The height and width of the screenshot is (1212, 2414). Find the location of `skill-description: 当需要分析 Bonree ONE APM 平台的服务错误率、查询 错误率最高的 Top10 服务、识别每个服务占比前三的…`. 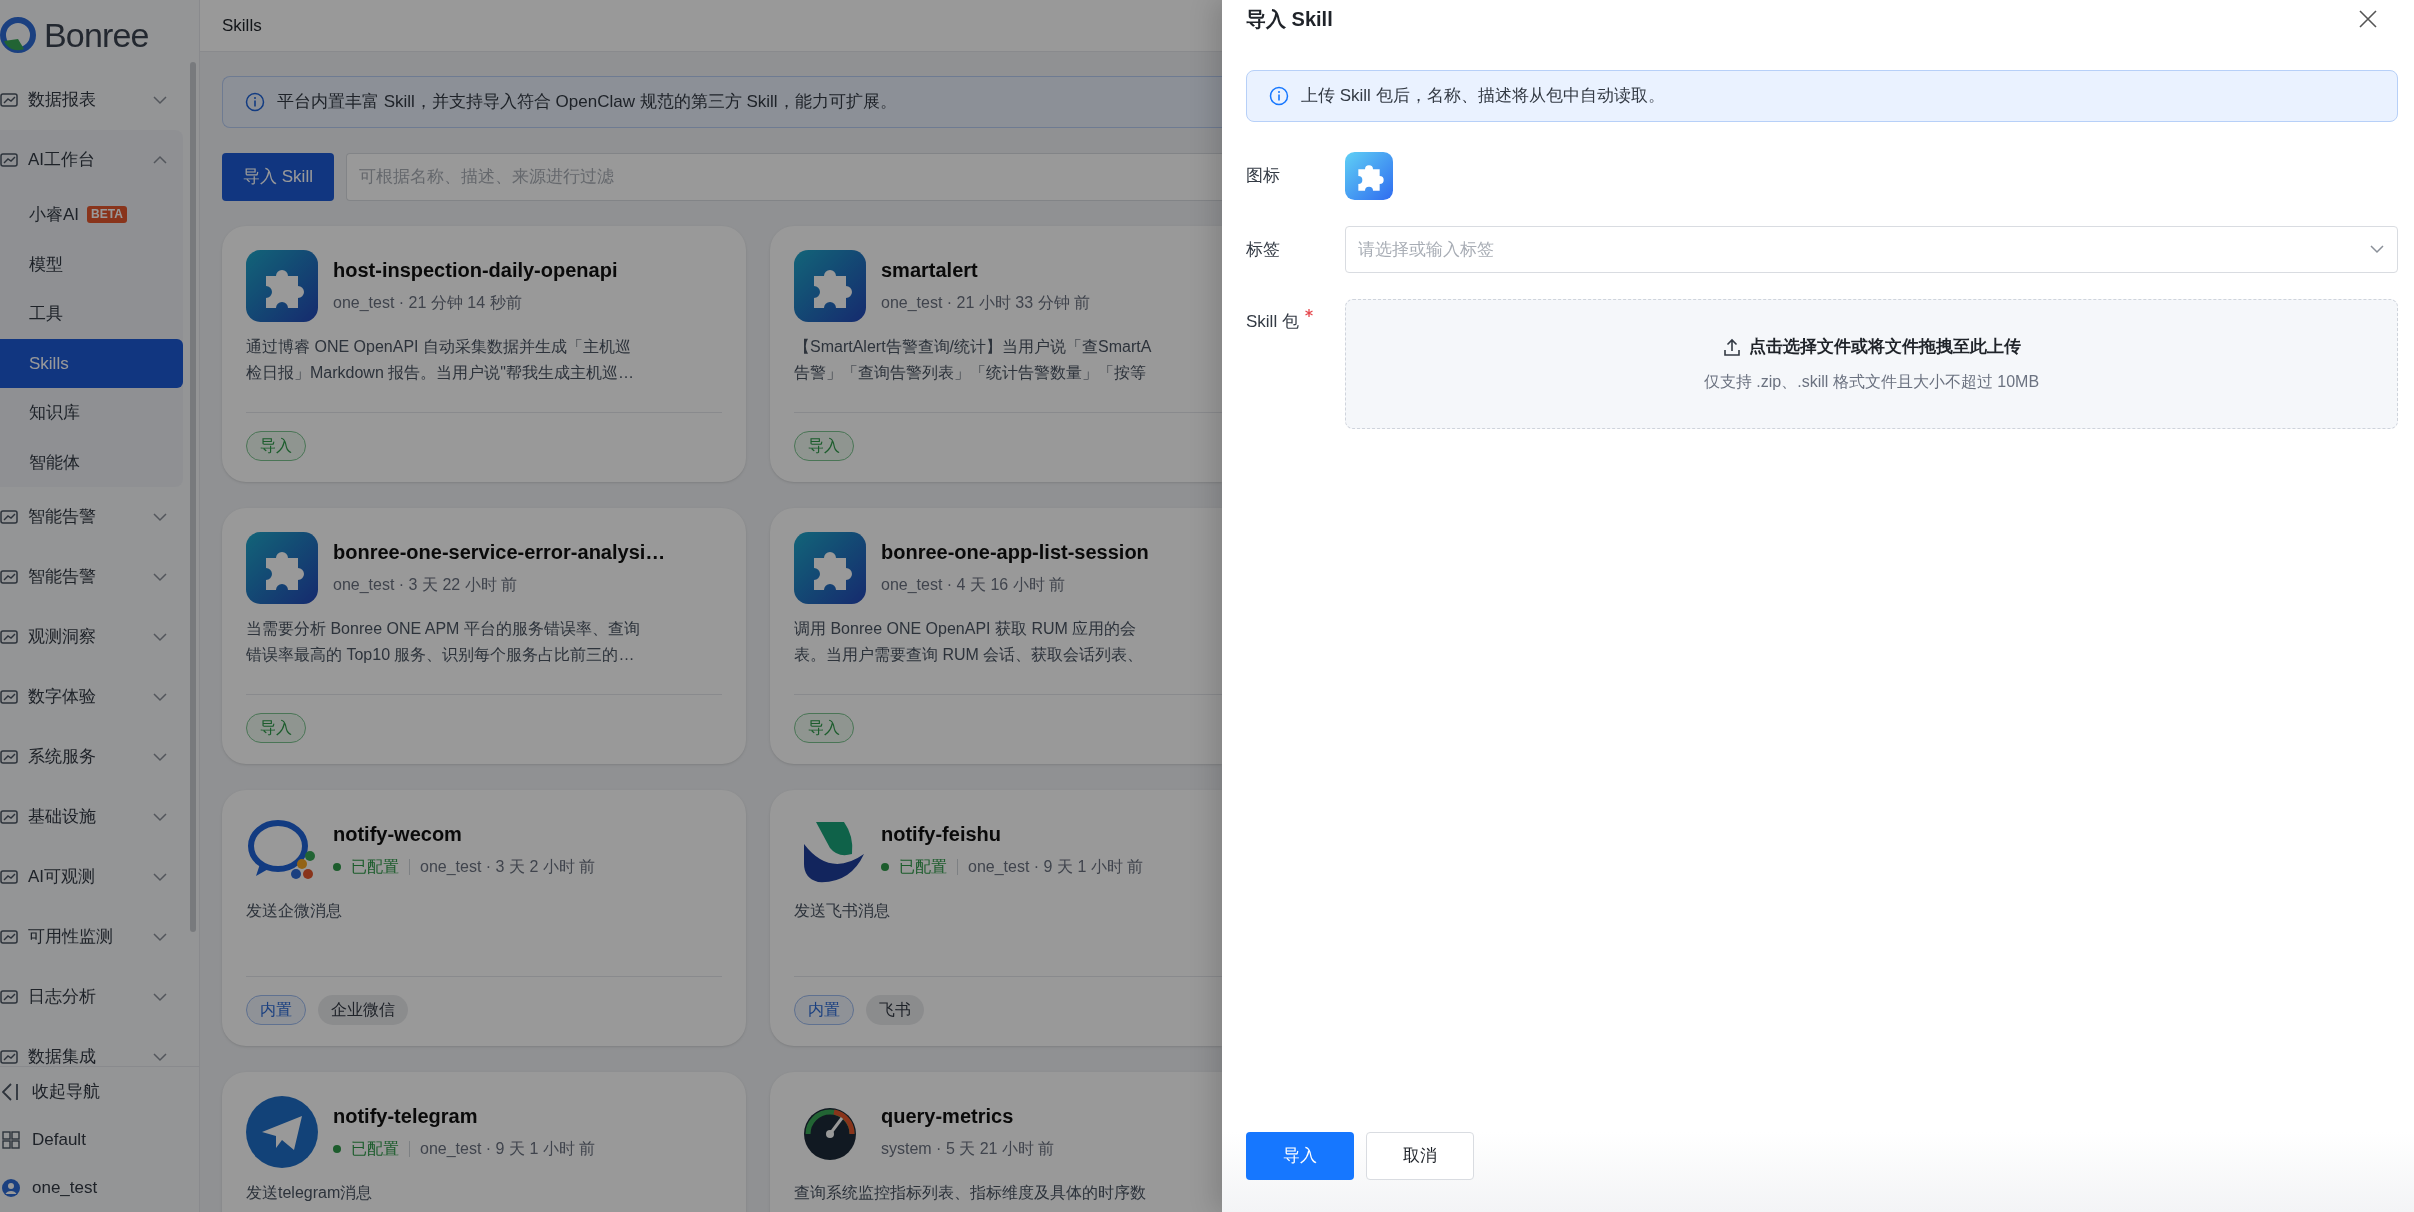

skill-description: 当需要分析 Bonree ONE APM 平台的服务错误率、查询 错误率最高的 Top10 服务、识别每个服务占比前三的… is located at coordinates (443, 642).